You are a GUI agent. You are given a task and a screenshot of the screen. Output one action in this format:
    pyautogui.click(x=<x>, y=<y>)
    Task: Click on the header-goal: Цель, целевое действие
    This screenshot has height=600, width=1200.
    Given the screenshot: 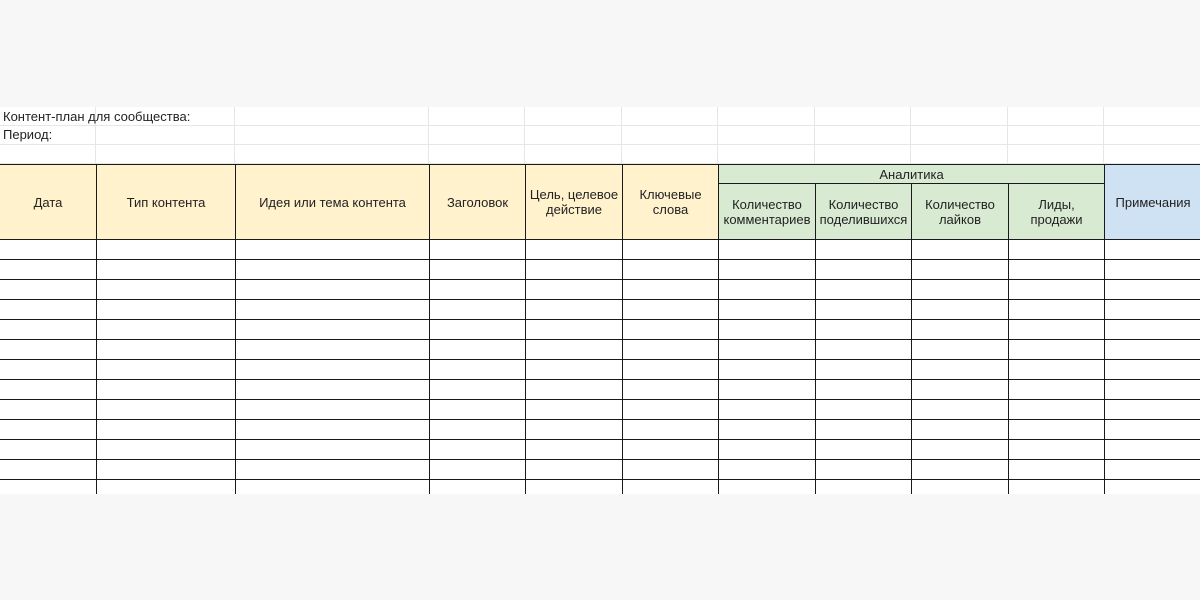 What is the action you would take?
    pyautogui.click(x=574, y=202)
    